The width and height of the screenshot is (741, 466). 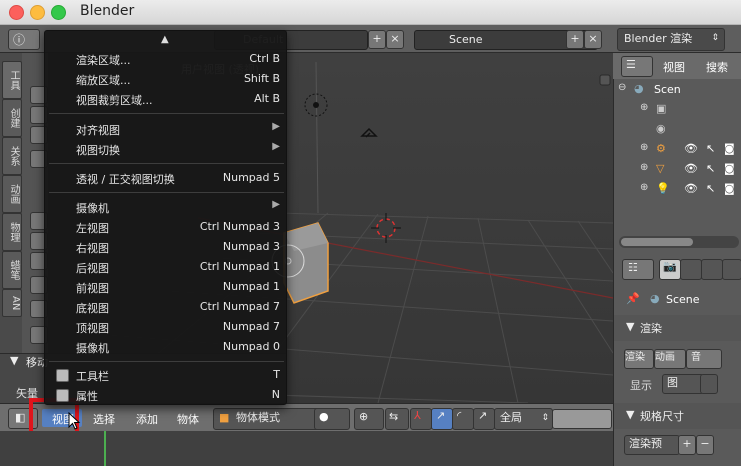 What do you see at coordinates (605, 80) in the screenshot?
I see `properties-toggle-icon` at bounding box center [605, 80].